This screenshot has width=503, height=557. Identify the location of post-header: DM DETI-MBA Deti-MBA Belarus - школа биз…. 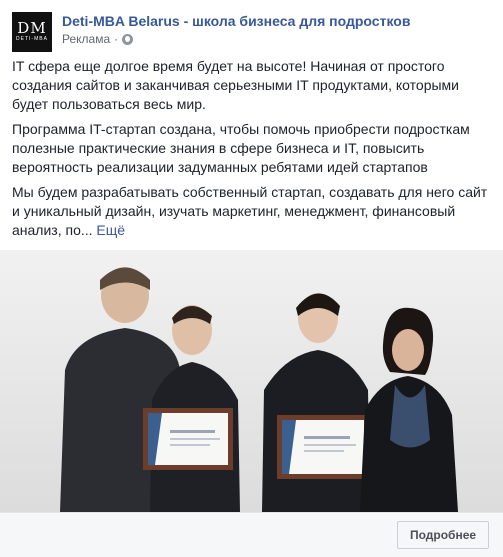
(252, 31).